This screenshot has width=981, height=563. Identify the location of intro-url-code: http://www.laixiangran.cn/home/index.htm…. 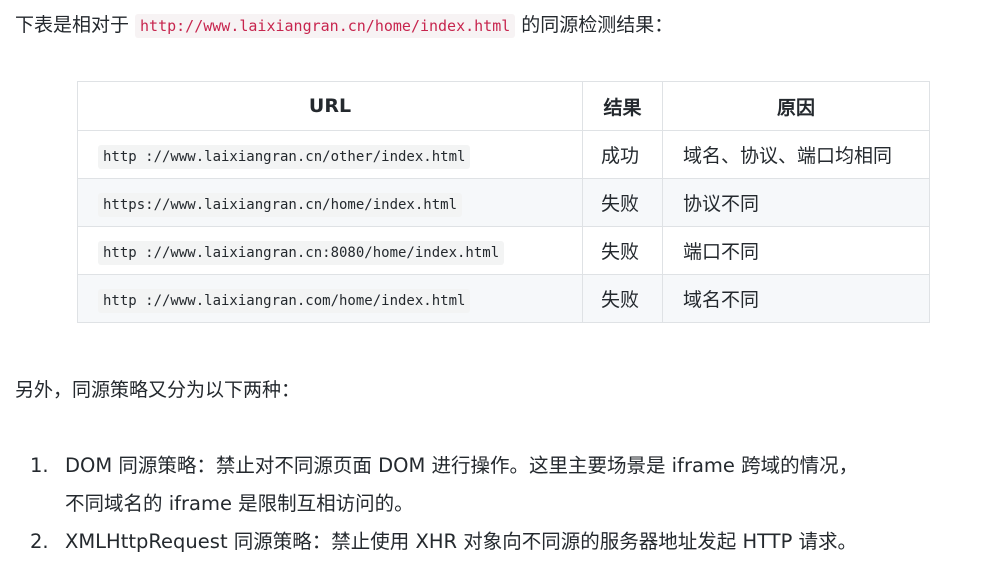
(325, 26).